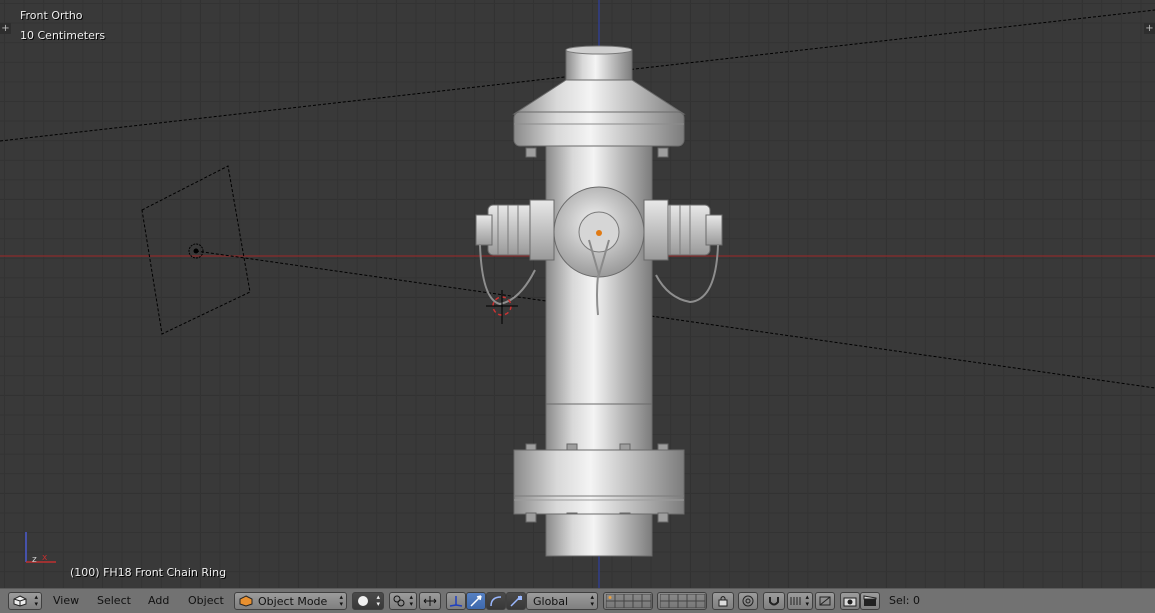 The image size is (1155, 613). I want to click on rotate-arc-icon, so click(496, 601).